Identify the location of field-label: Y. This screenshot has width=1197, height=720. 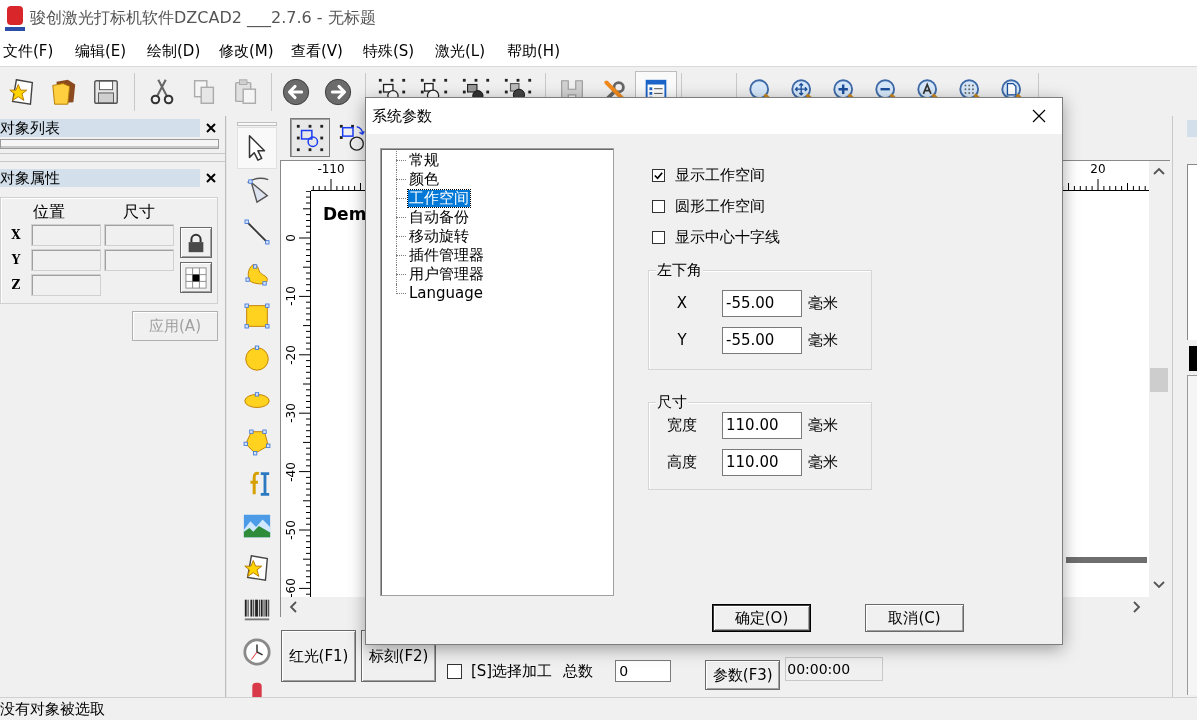
(682, 341).